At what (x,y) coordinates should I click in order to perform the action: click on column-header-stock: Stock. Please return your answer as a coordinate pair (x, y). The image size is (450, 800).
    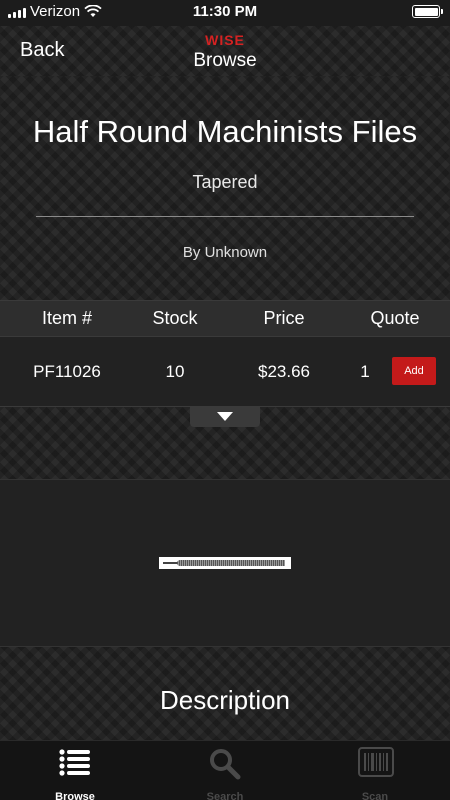
    Looking at the image, I should click on (175, 318).